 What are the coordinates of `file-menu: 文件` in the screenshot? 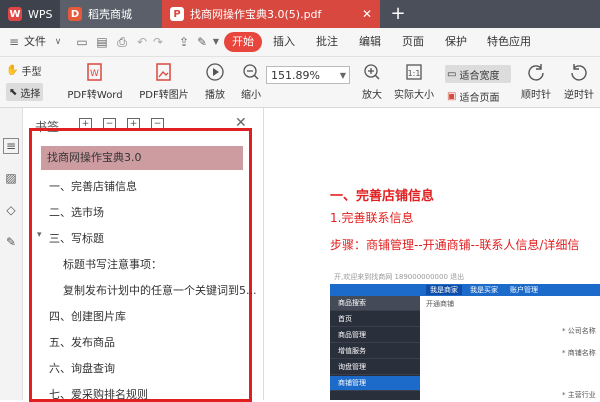 It's located at (35, 42).